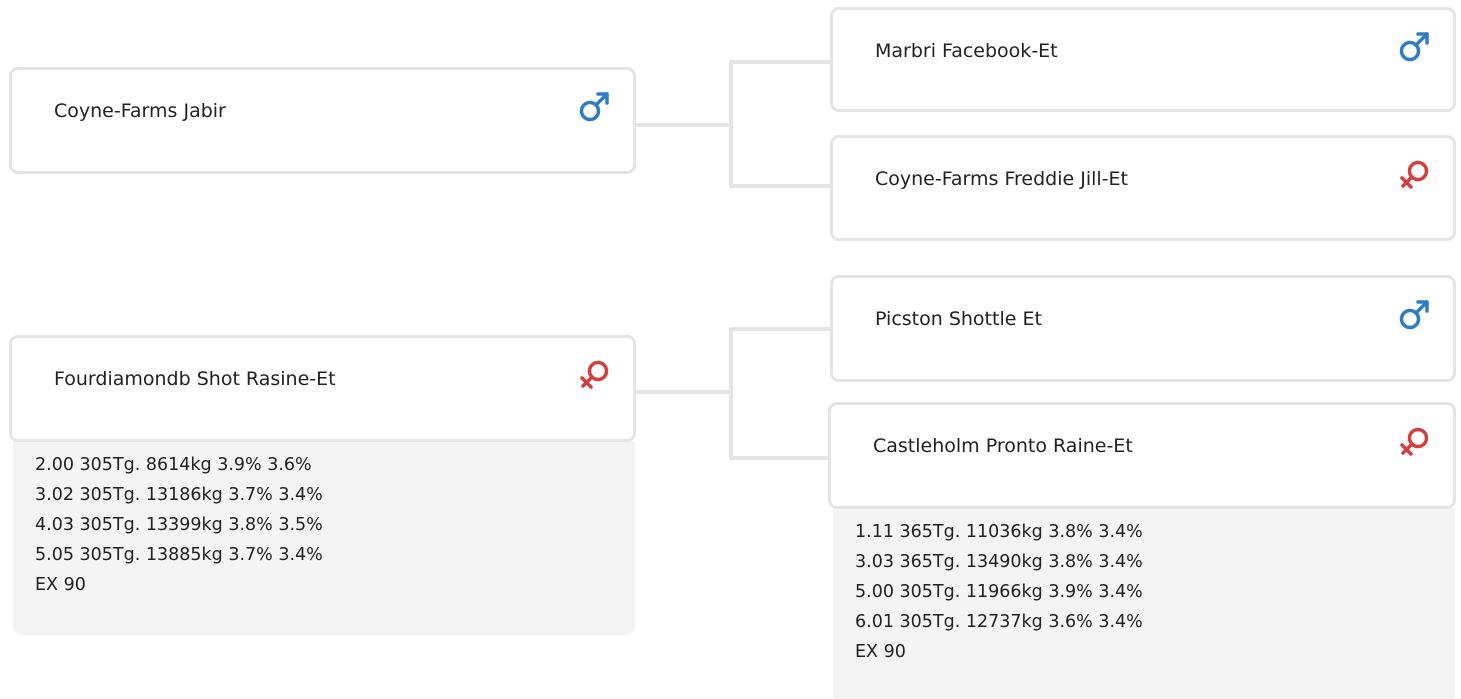 This screenshot has width=1461, height=699. Describe the element at coordinates (1001, 179) in the screenshot. I see `animal-name: Coyne-Farms Freddie Jill-Et` at that location.